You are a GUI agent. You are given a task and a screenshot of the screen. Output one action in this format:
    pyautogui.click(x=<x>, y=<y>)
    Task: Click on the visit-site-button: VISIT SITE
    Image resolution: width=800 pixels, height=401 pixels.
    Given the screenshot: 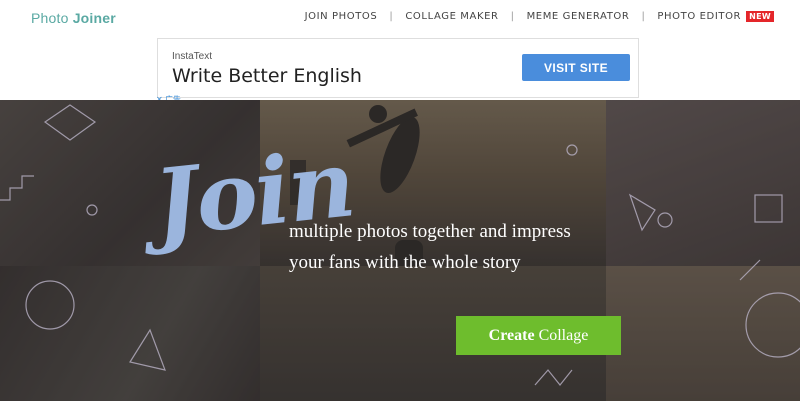 What is the action you would take?
    pyautogui.click(x=576, y=67)
    